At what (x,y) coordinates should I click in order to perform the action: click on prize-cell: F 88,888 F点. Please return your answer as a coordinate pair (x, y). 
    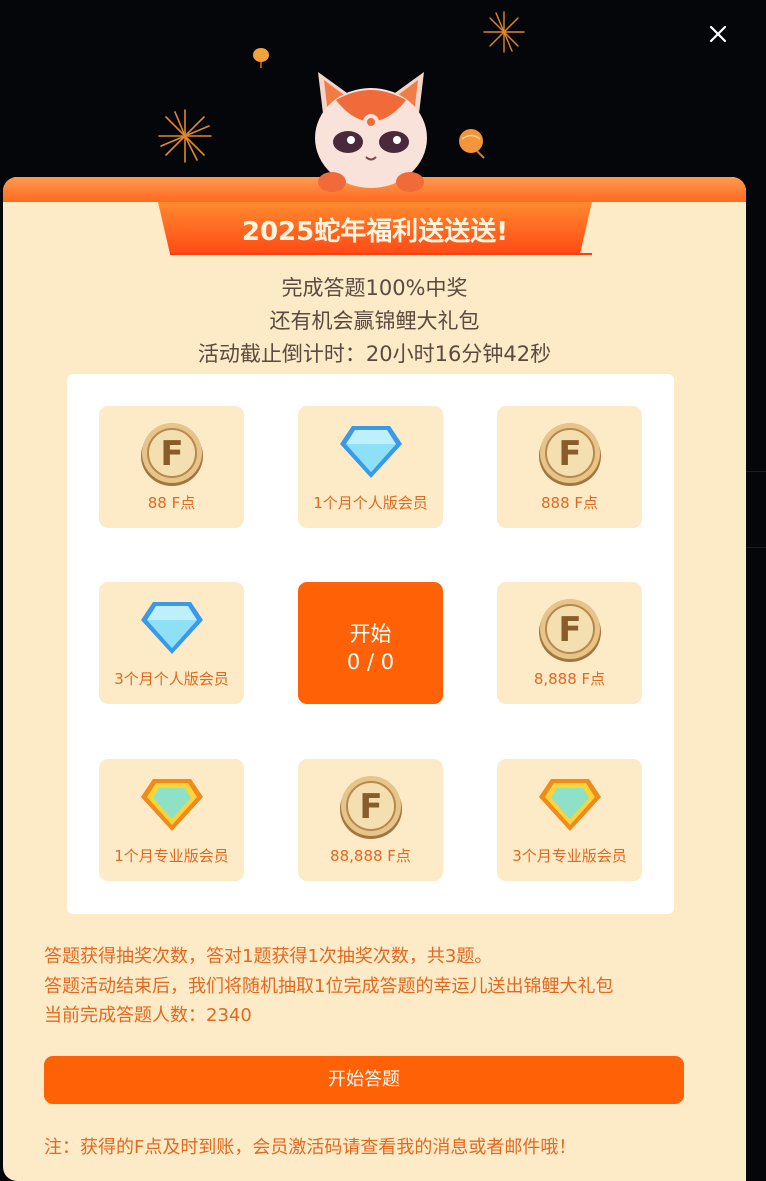
    Looking at the image, I should click on (370, 820).